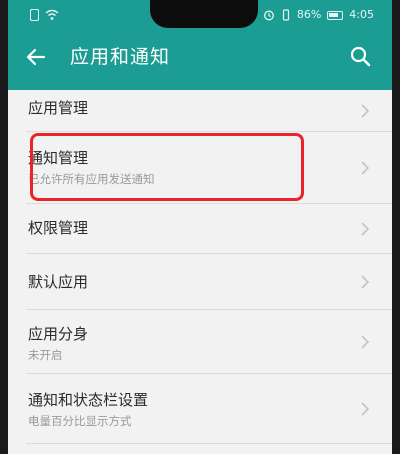 The height and width of the screenshot is (454, 400). What do you see at coordinates (52, 14) in the screenshot?
I see `wifi-icon` at bounding box center [52, 14].